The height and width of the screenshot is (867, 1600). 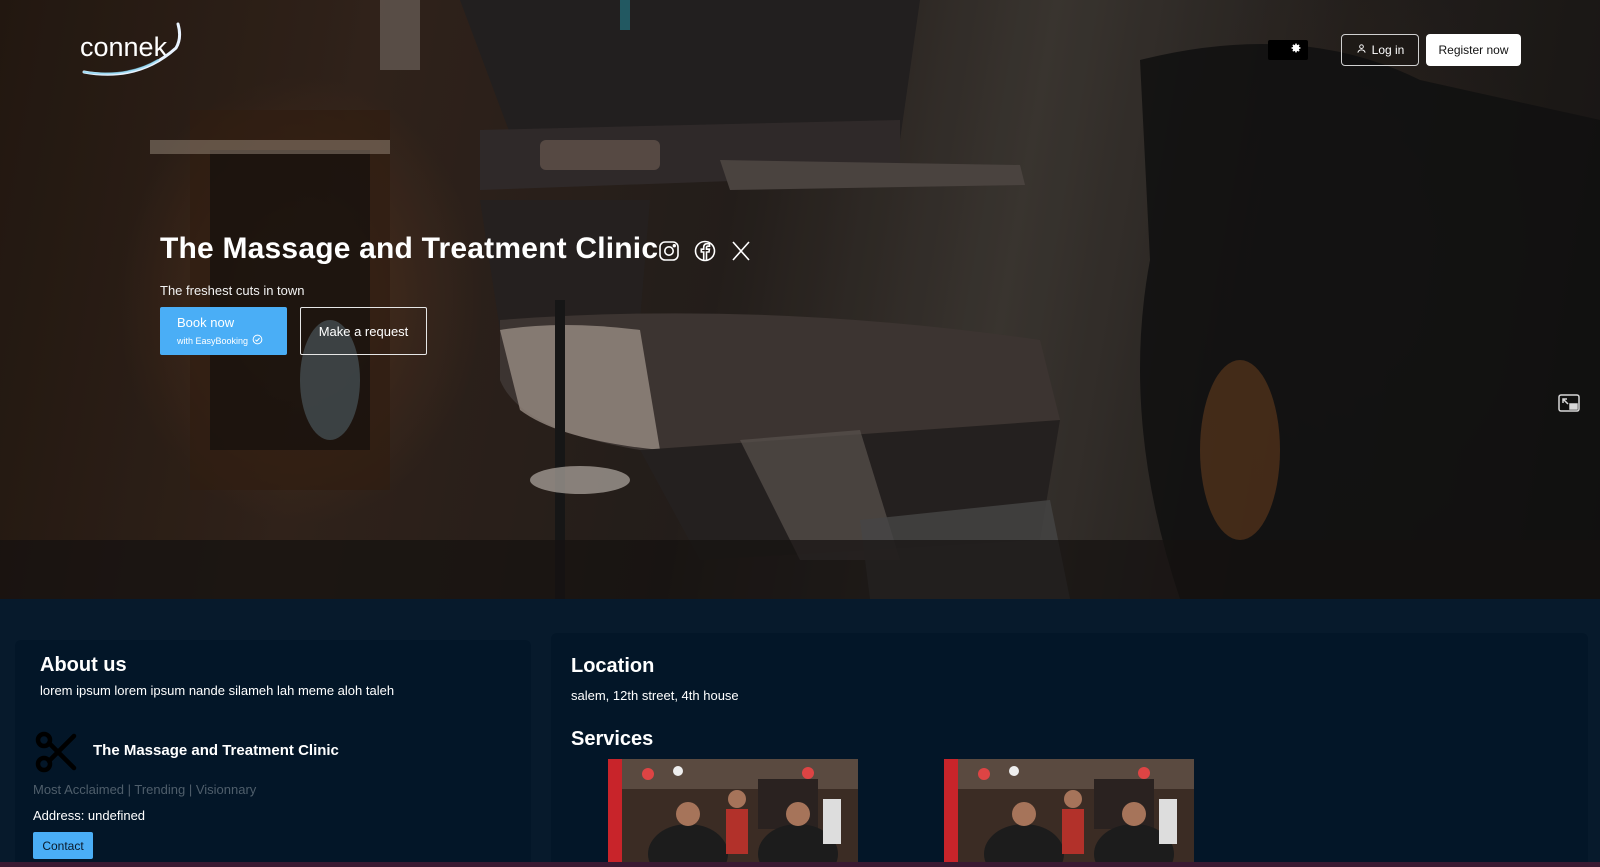 I want to click on location-heading: Location, so click(x=613, y=666).